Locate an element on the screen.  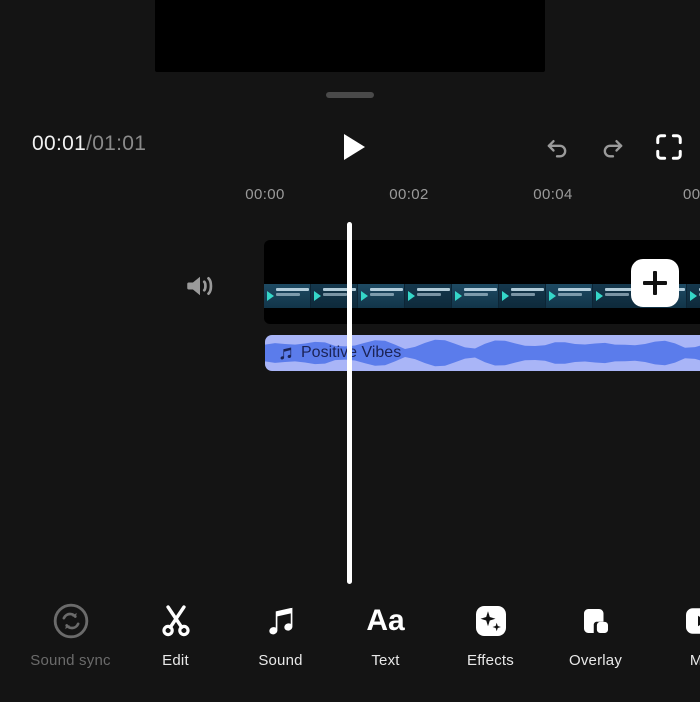
editor-controls is located at coordinates (613, 147).